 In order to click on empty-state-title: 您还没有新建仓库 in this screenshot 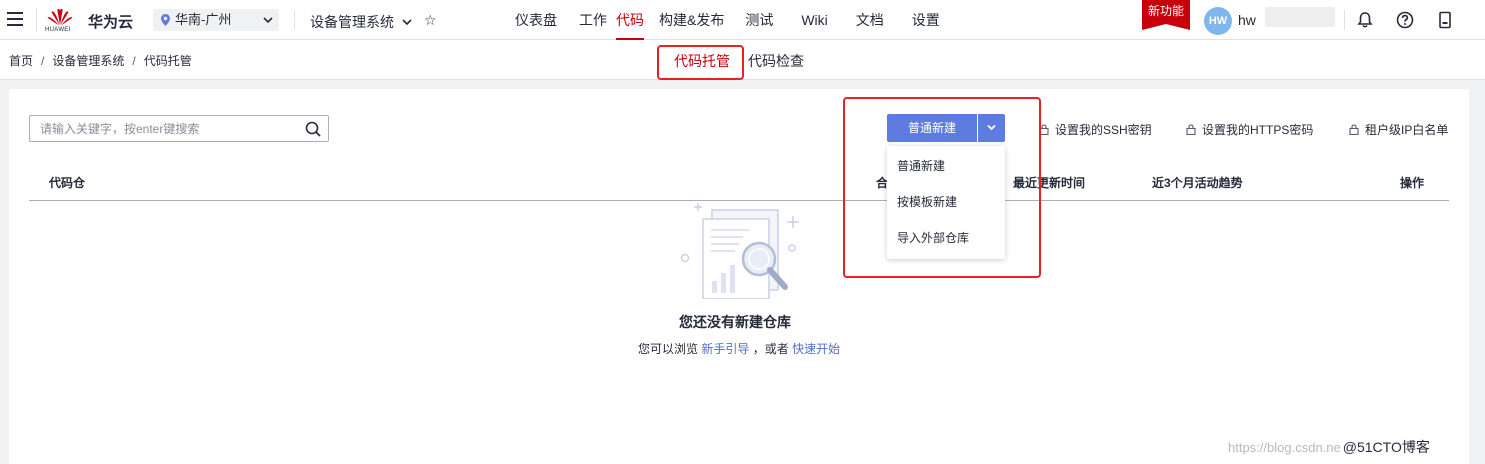, I will do `click(735, 322)`.